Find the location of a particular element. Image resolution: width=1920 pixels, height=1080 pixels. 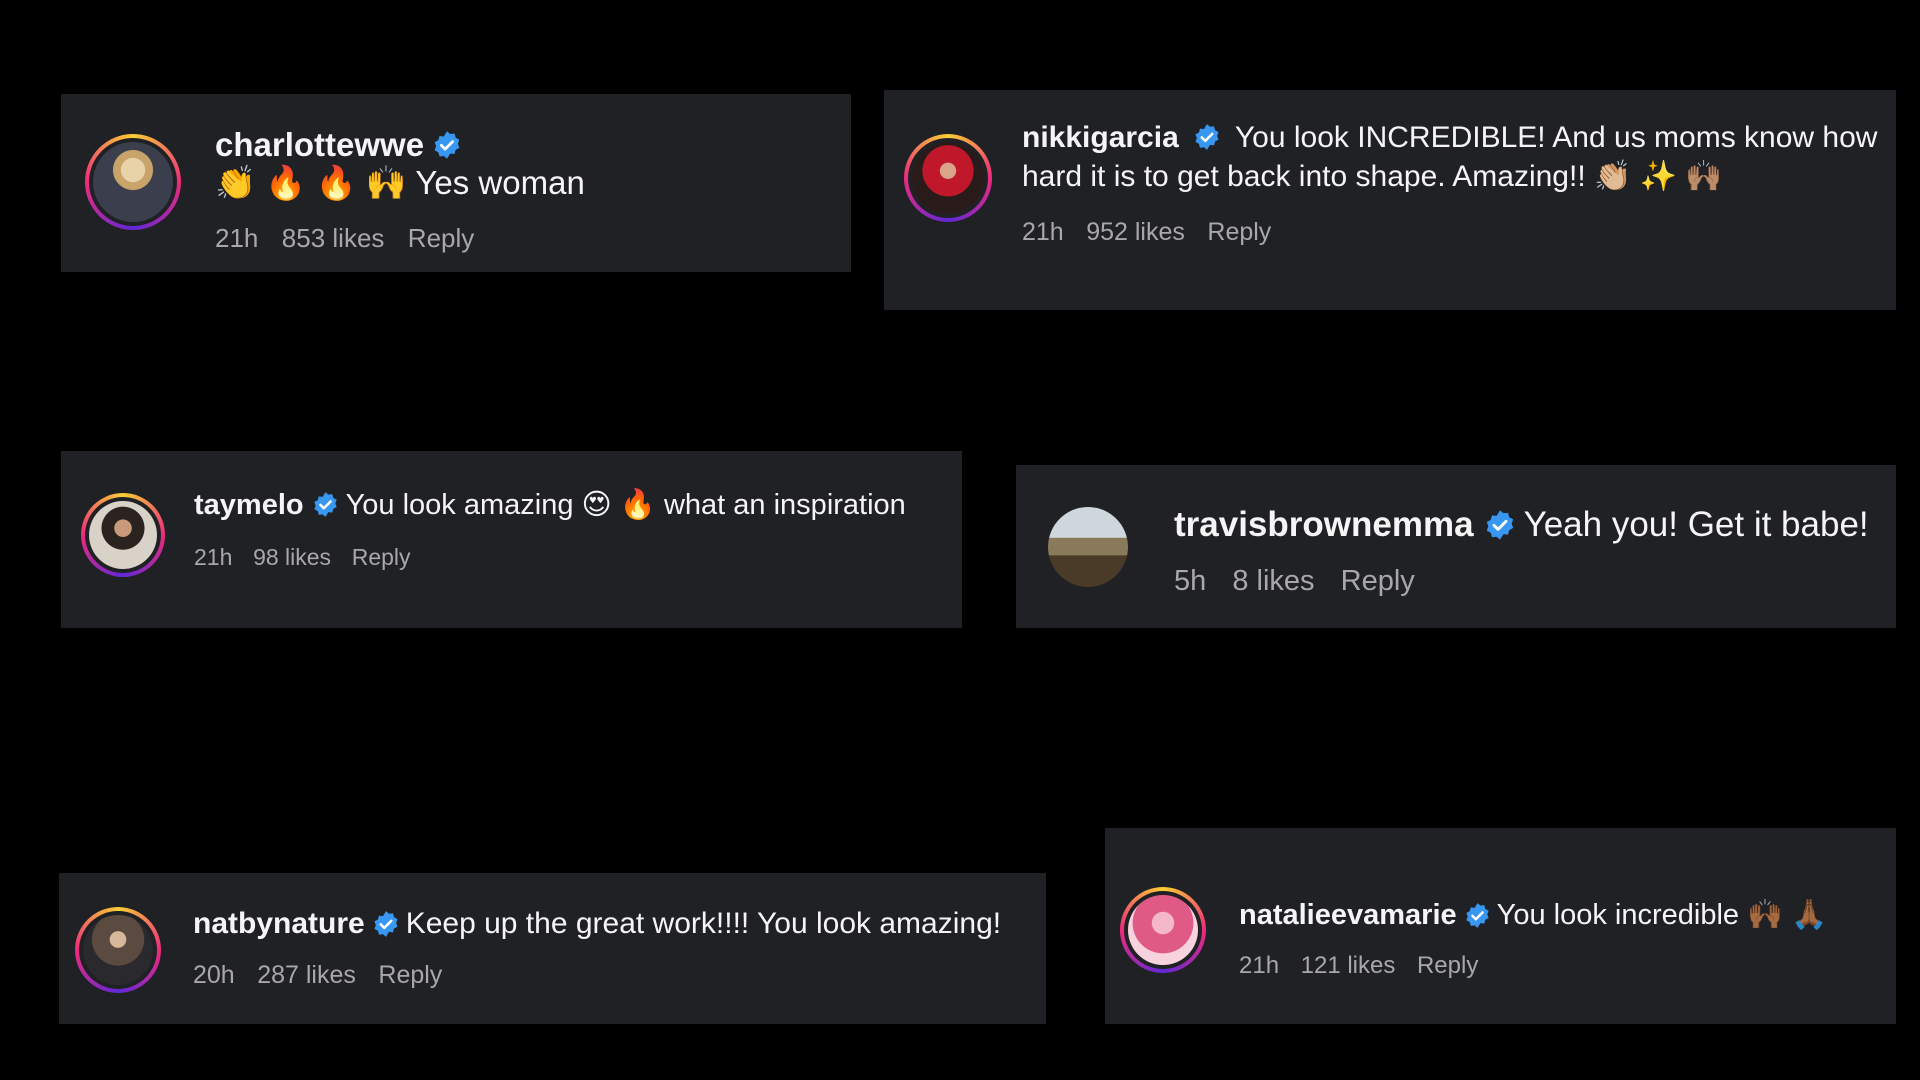

comment-text: Yeah you! Get it babe! is located at coordinates (1696, 524).